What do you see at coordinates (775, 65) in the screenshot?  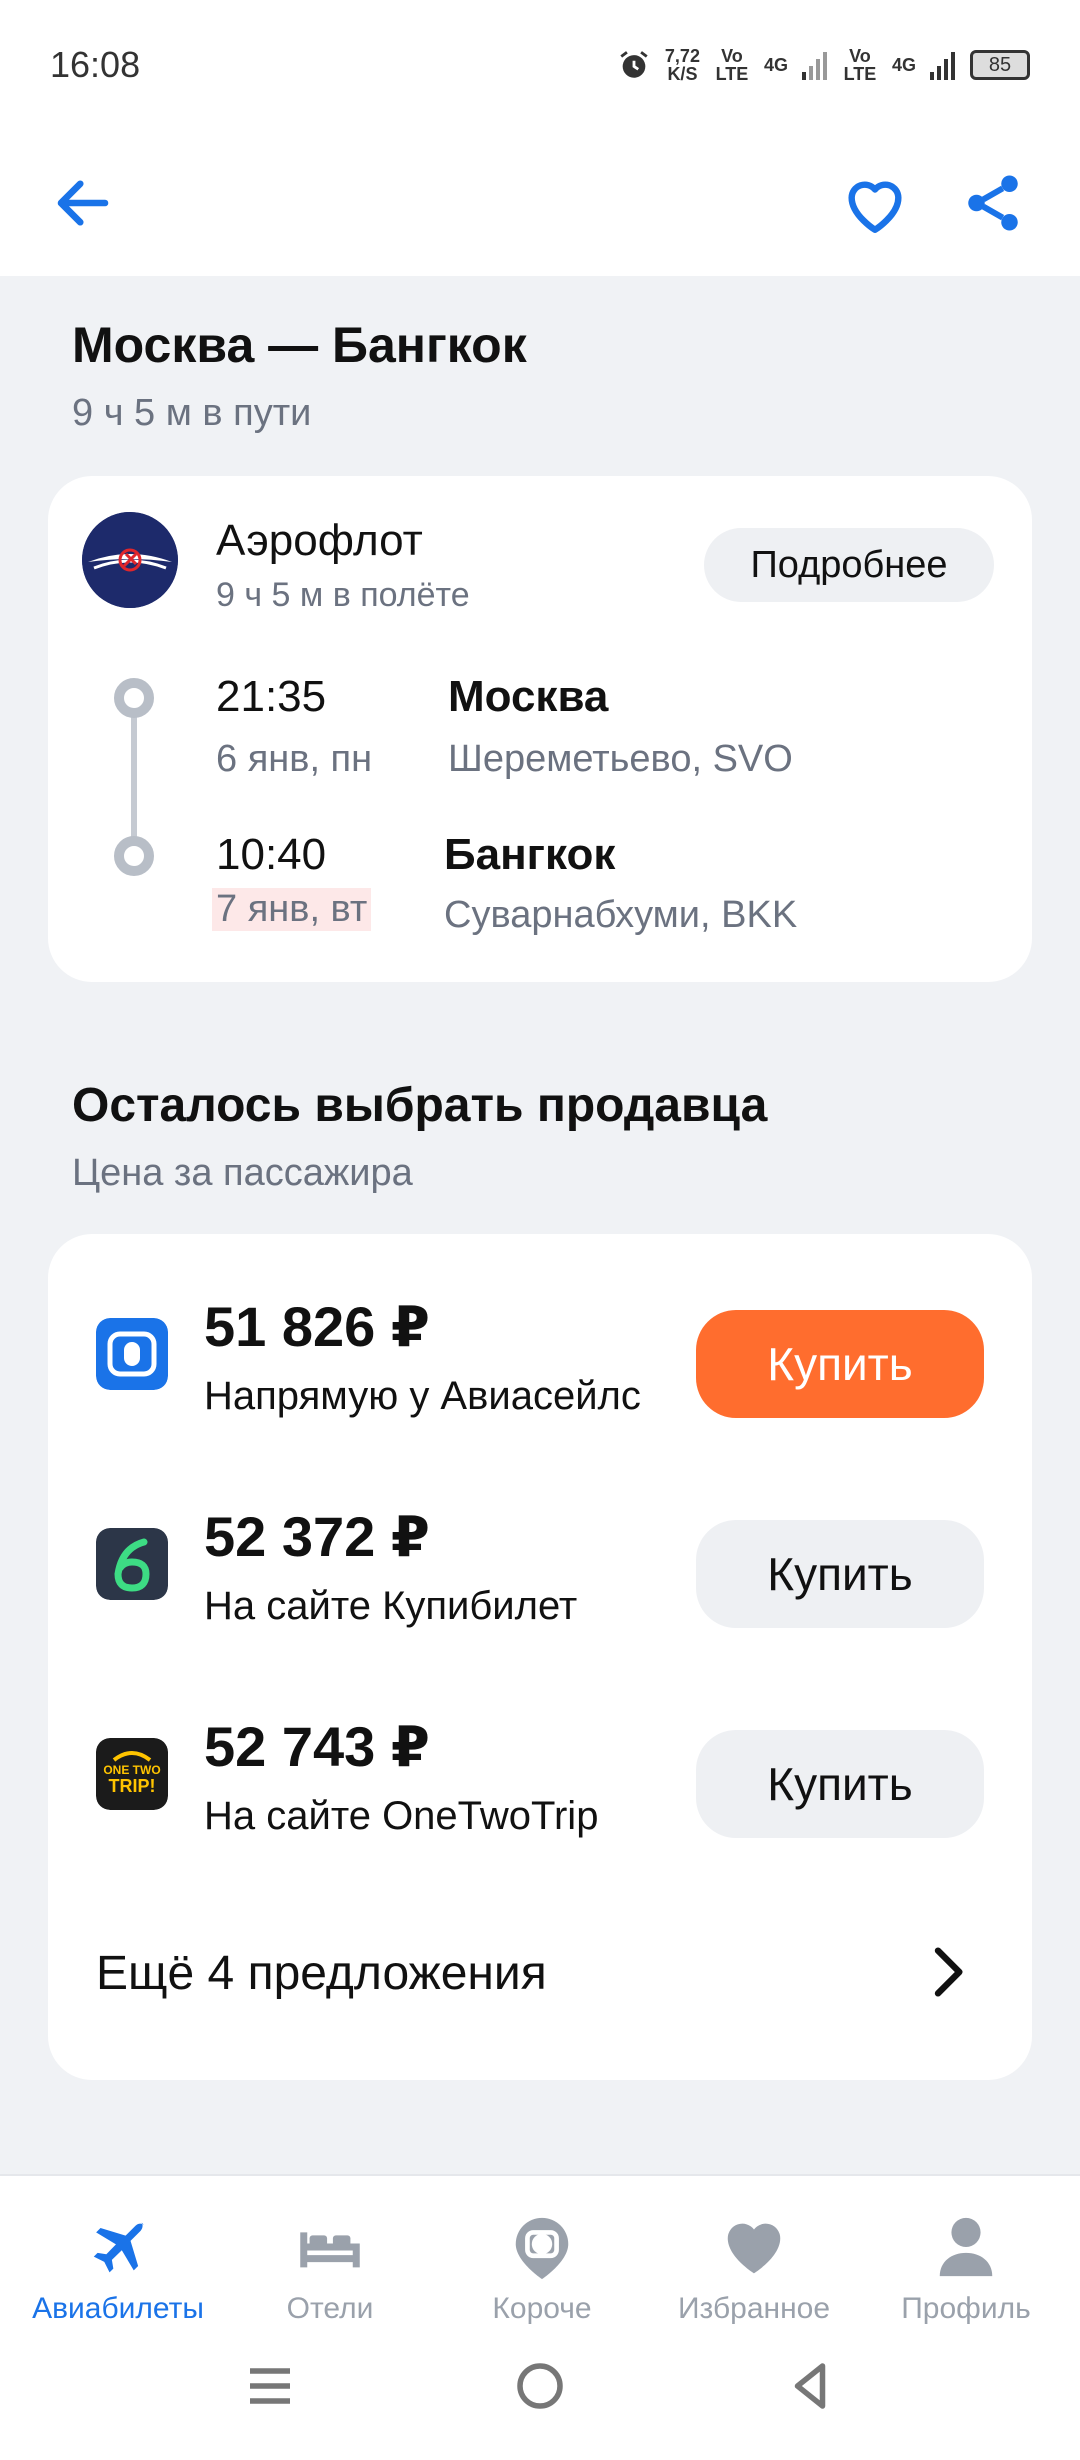 I see `sim1-type: 4G` at bounding box center [775, 65].